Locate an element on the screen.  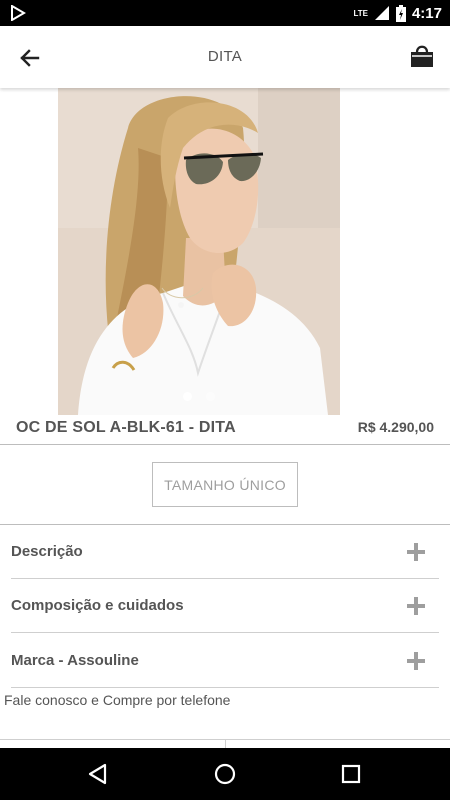
clock: 4:17 is located at coordinates (426, 13).